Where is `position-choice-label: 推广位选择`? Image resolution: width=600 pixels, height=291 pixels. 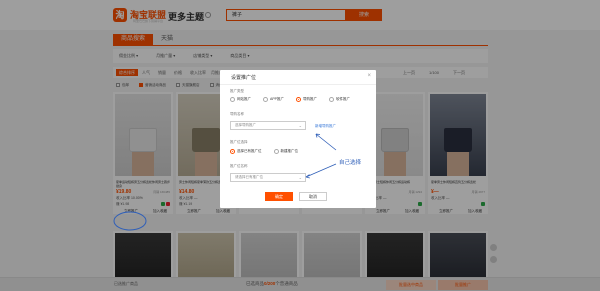
position-choice-label: 推广位选择 is located at coordinates (239, 142).